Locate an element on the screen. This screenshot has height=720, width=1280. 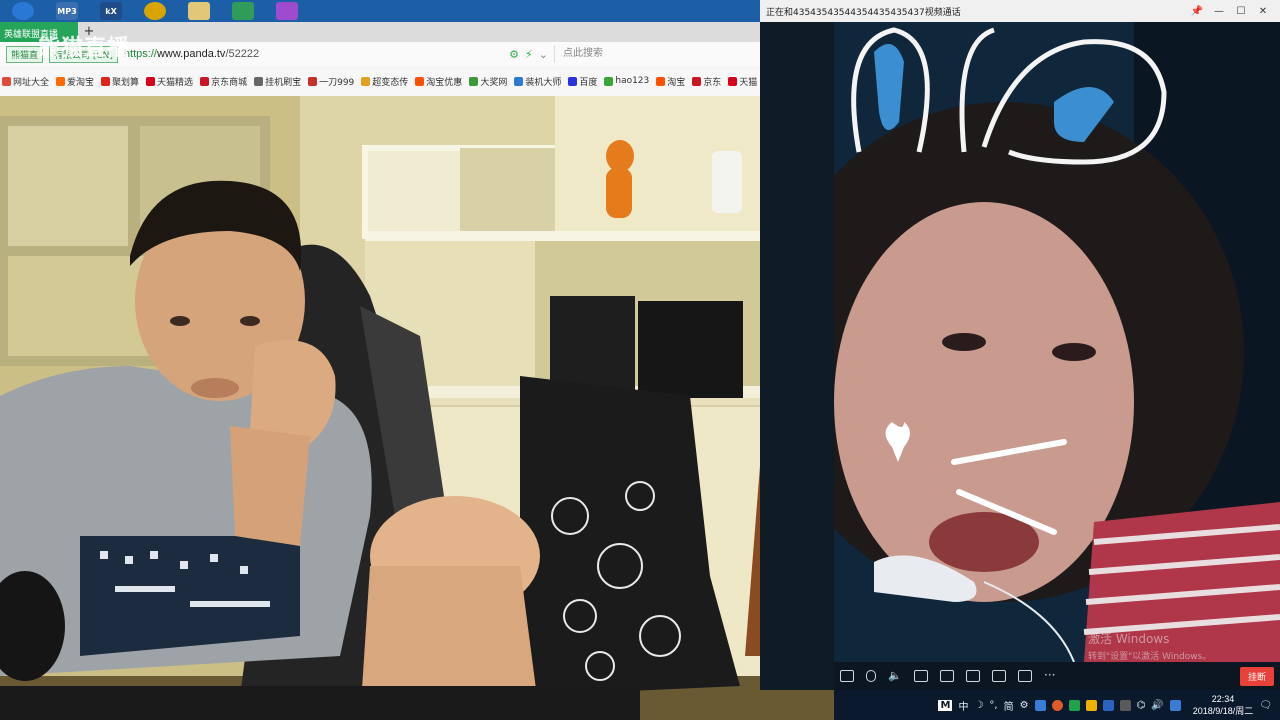
bookmark-item: 一刀999 is located at coordinates (331, 81).